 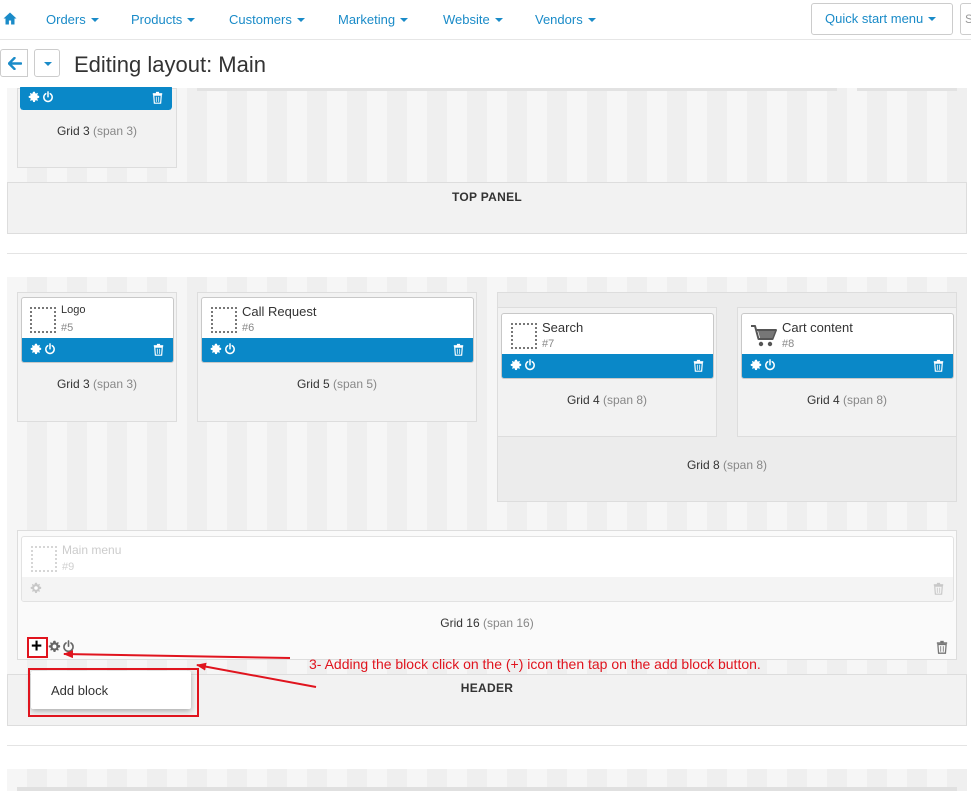 I want to click on block-cart-content: Cart content #8, so click(x=847, y=346).